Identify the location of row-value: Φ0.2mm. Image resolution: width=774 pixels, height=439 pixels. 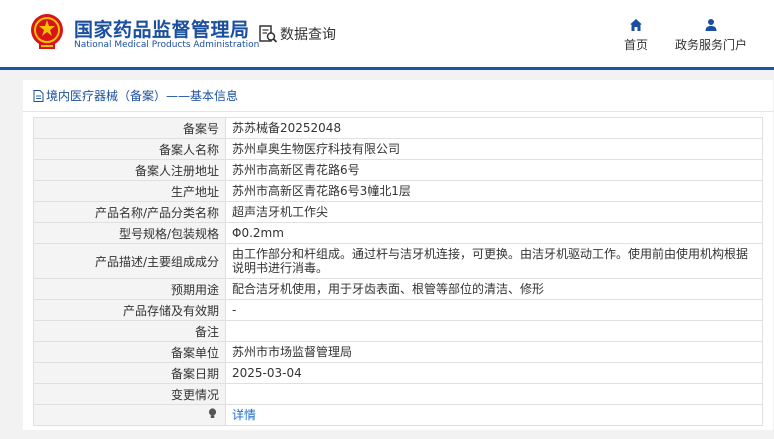
(494, 233).